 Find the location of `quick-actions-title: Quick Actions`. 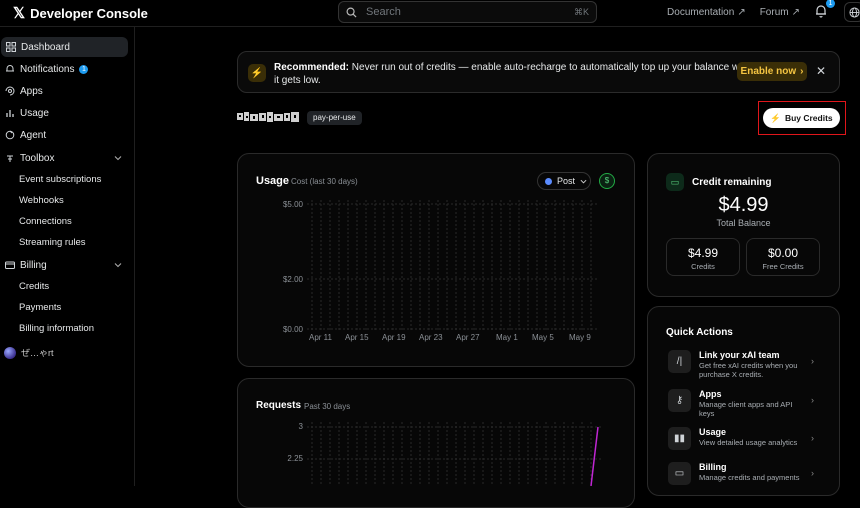

quick-actions-title: Quick Actions is located at coordinates (699, 332).